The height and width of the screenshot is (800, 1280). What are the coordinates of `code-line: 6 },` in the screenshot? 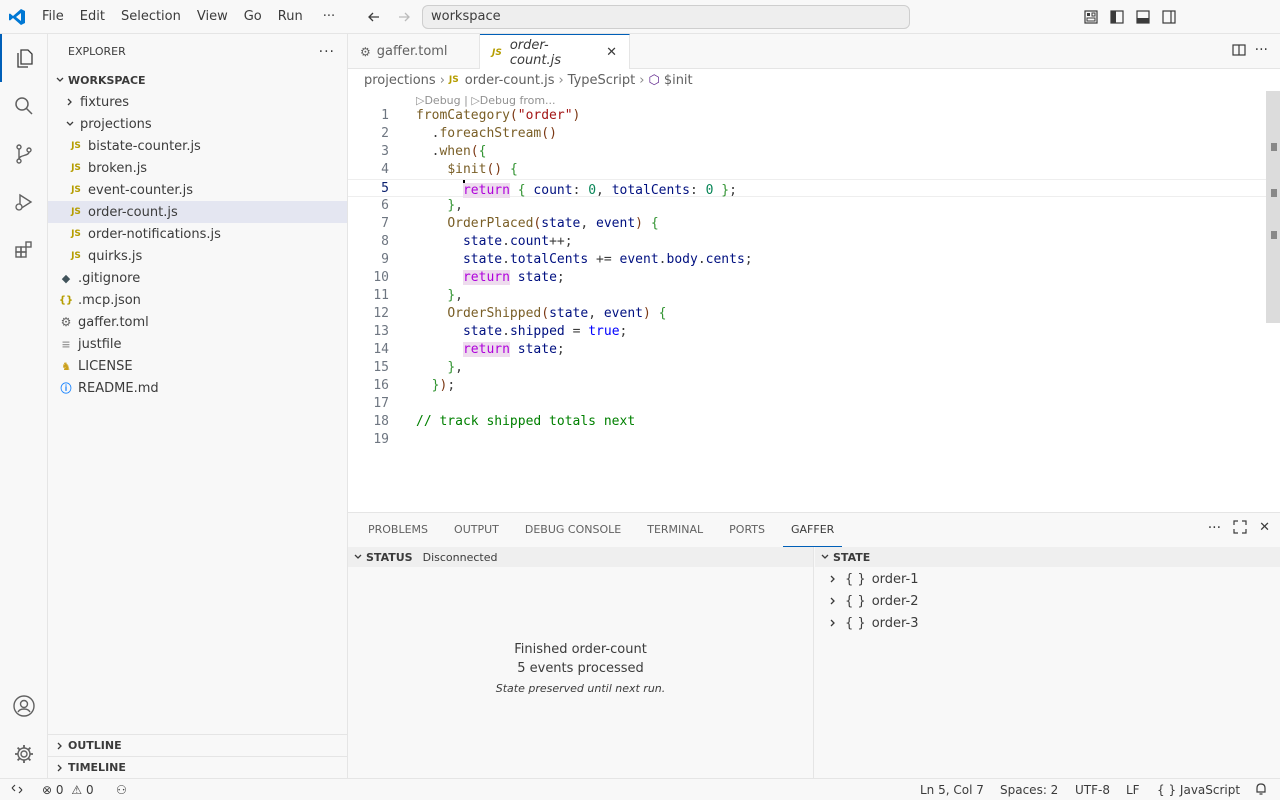 It's located at (807, 206).